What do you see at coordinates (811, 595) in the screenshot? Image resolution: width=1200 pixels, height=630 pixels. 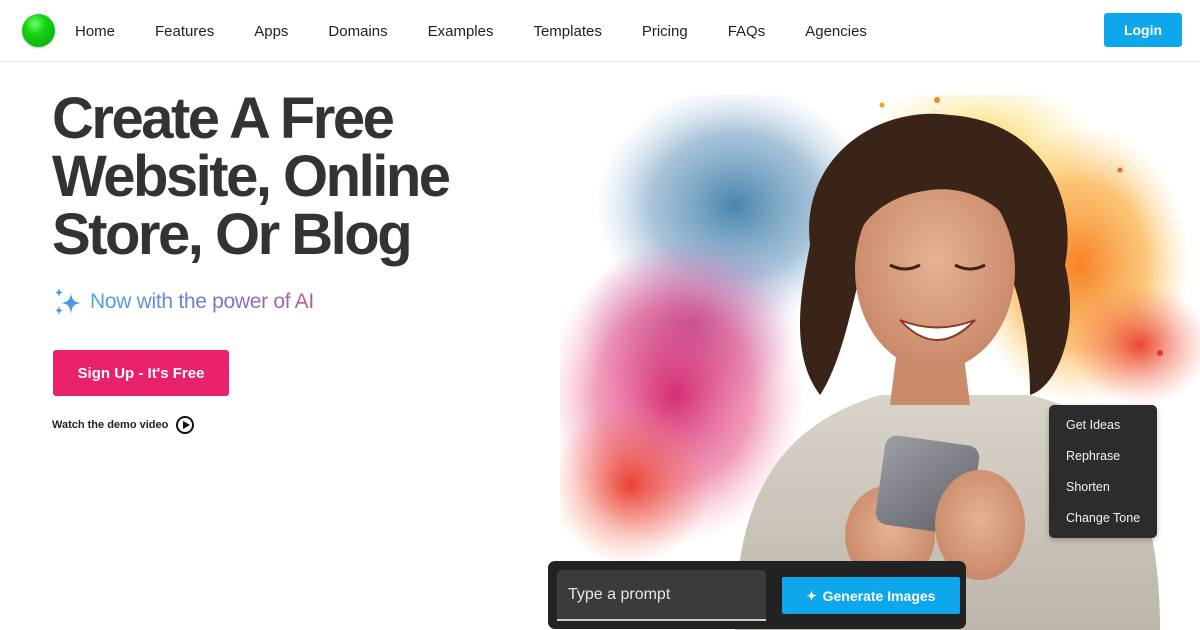 I see `sparkle-icon: ✦` at bounding box center [811, 595].